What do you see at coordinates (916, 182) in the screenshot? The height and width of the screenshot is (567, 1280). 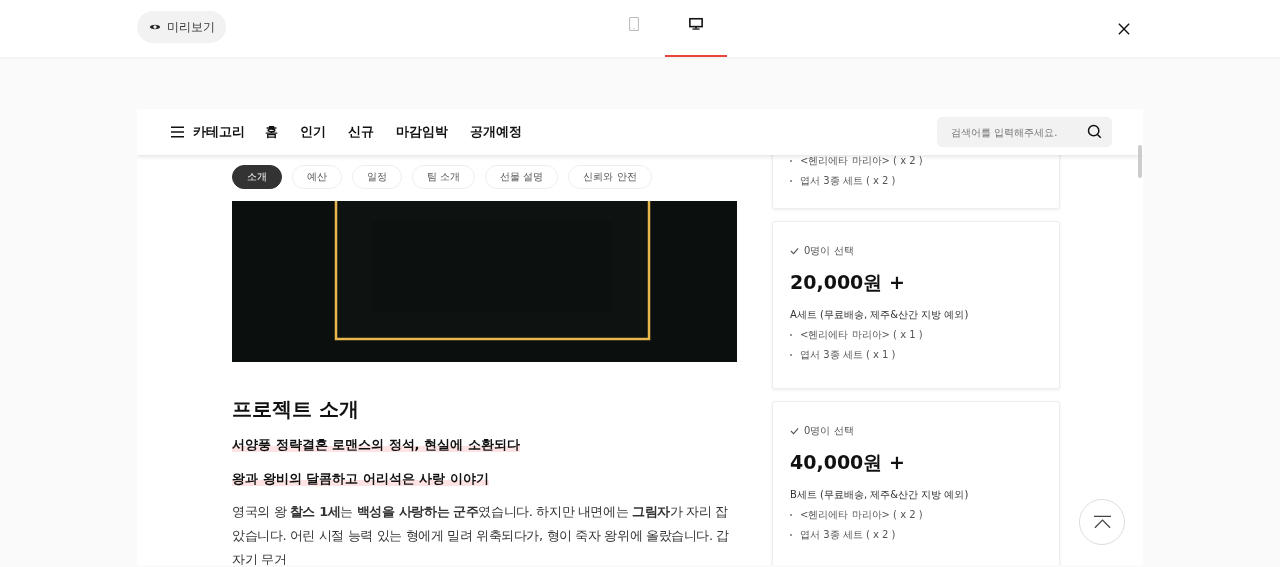 I see `reward-card: <헨리에타 마리아> ( x 2 ) 엽서 3종 세트 ( x 2 )` at bounding box center [916, 182].